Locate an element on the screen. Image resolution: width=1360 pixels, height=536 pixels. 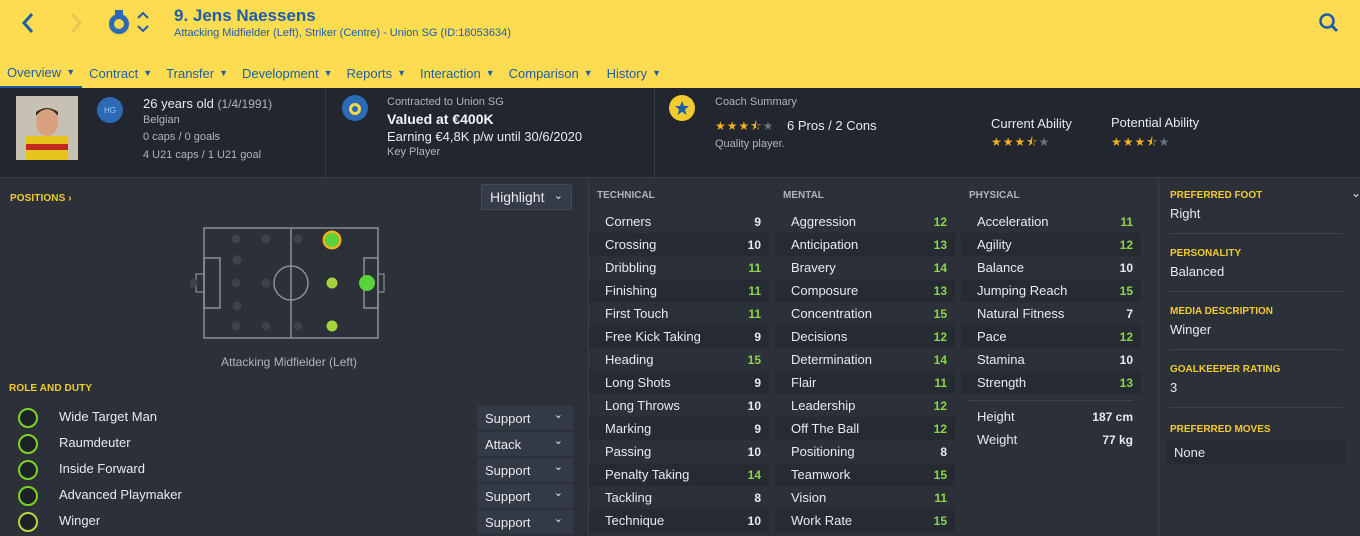
attribute-row: Concentration 15 is located at coordinates (865, 313).